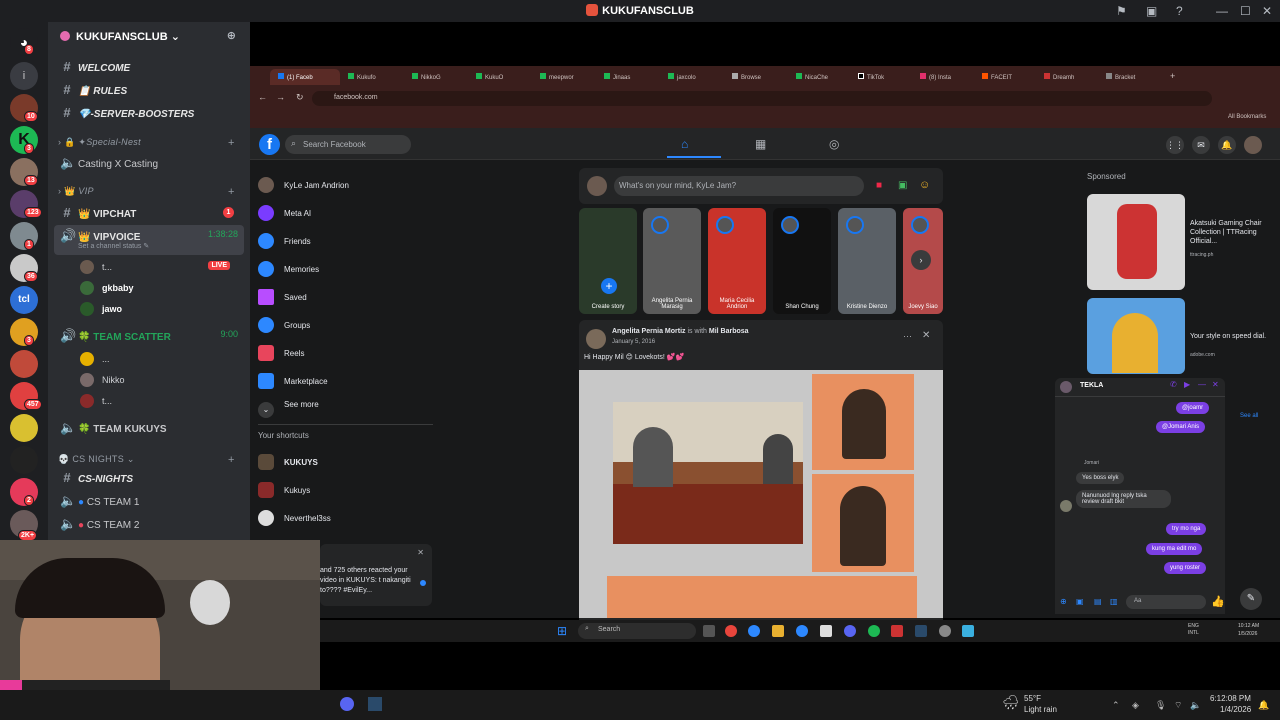  I want to click on browser-tab: KukuO, so click(501, 77).